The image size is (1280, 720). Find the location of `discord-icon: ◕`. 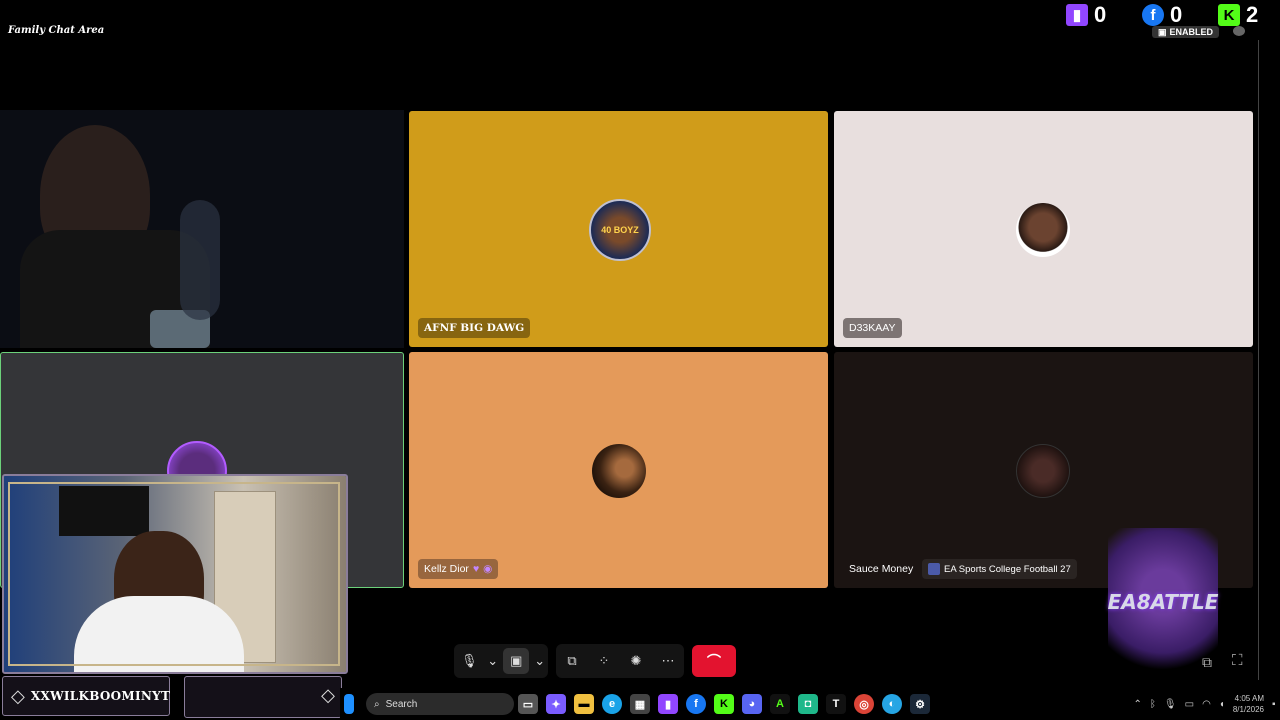

discord-icon: ◕ is located at coordinates (752, 704).